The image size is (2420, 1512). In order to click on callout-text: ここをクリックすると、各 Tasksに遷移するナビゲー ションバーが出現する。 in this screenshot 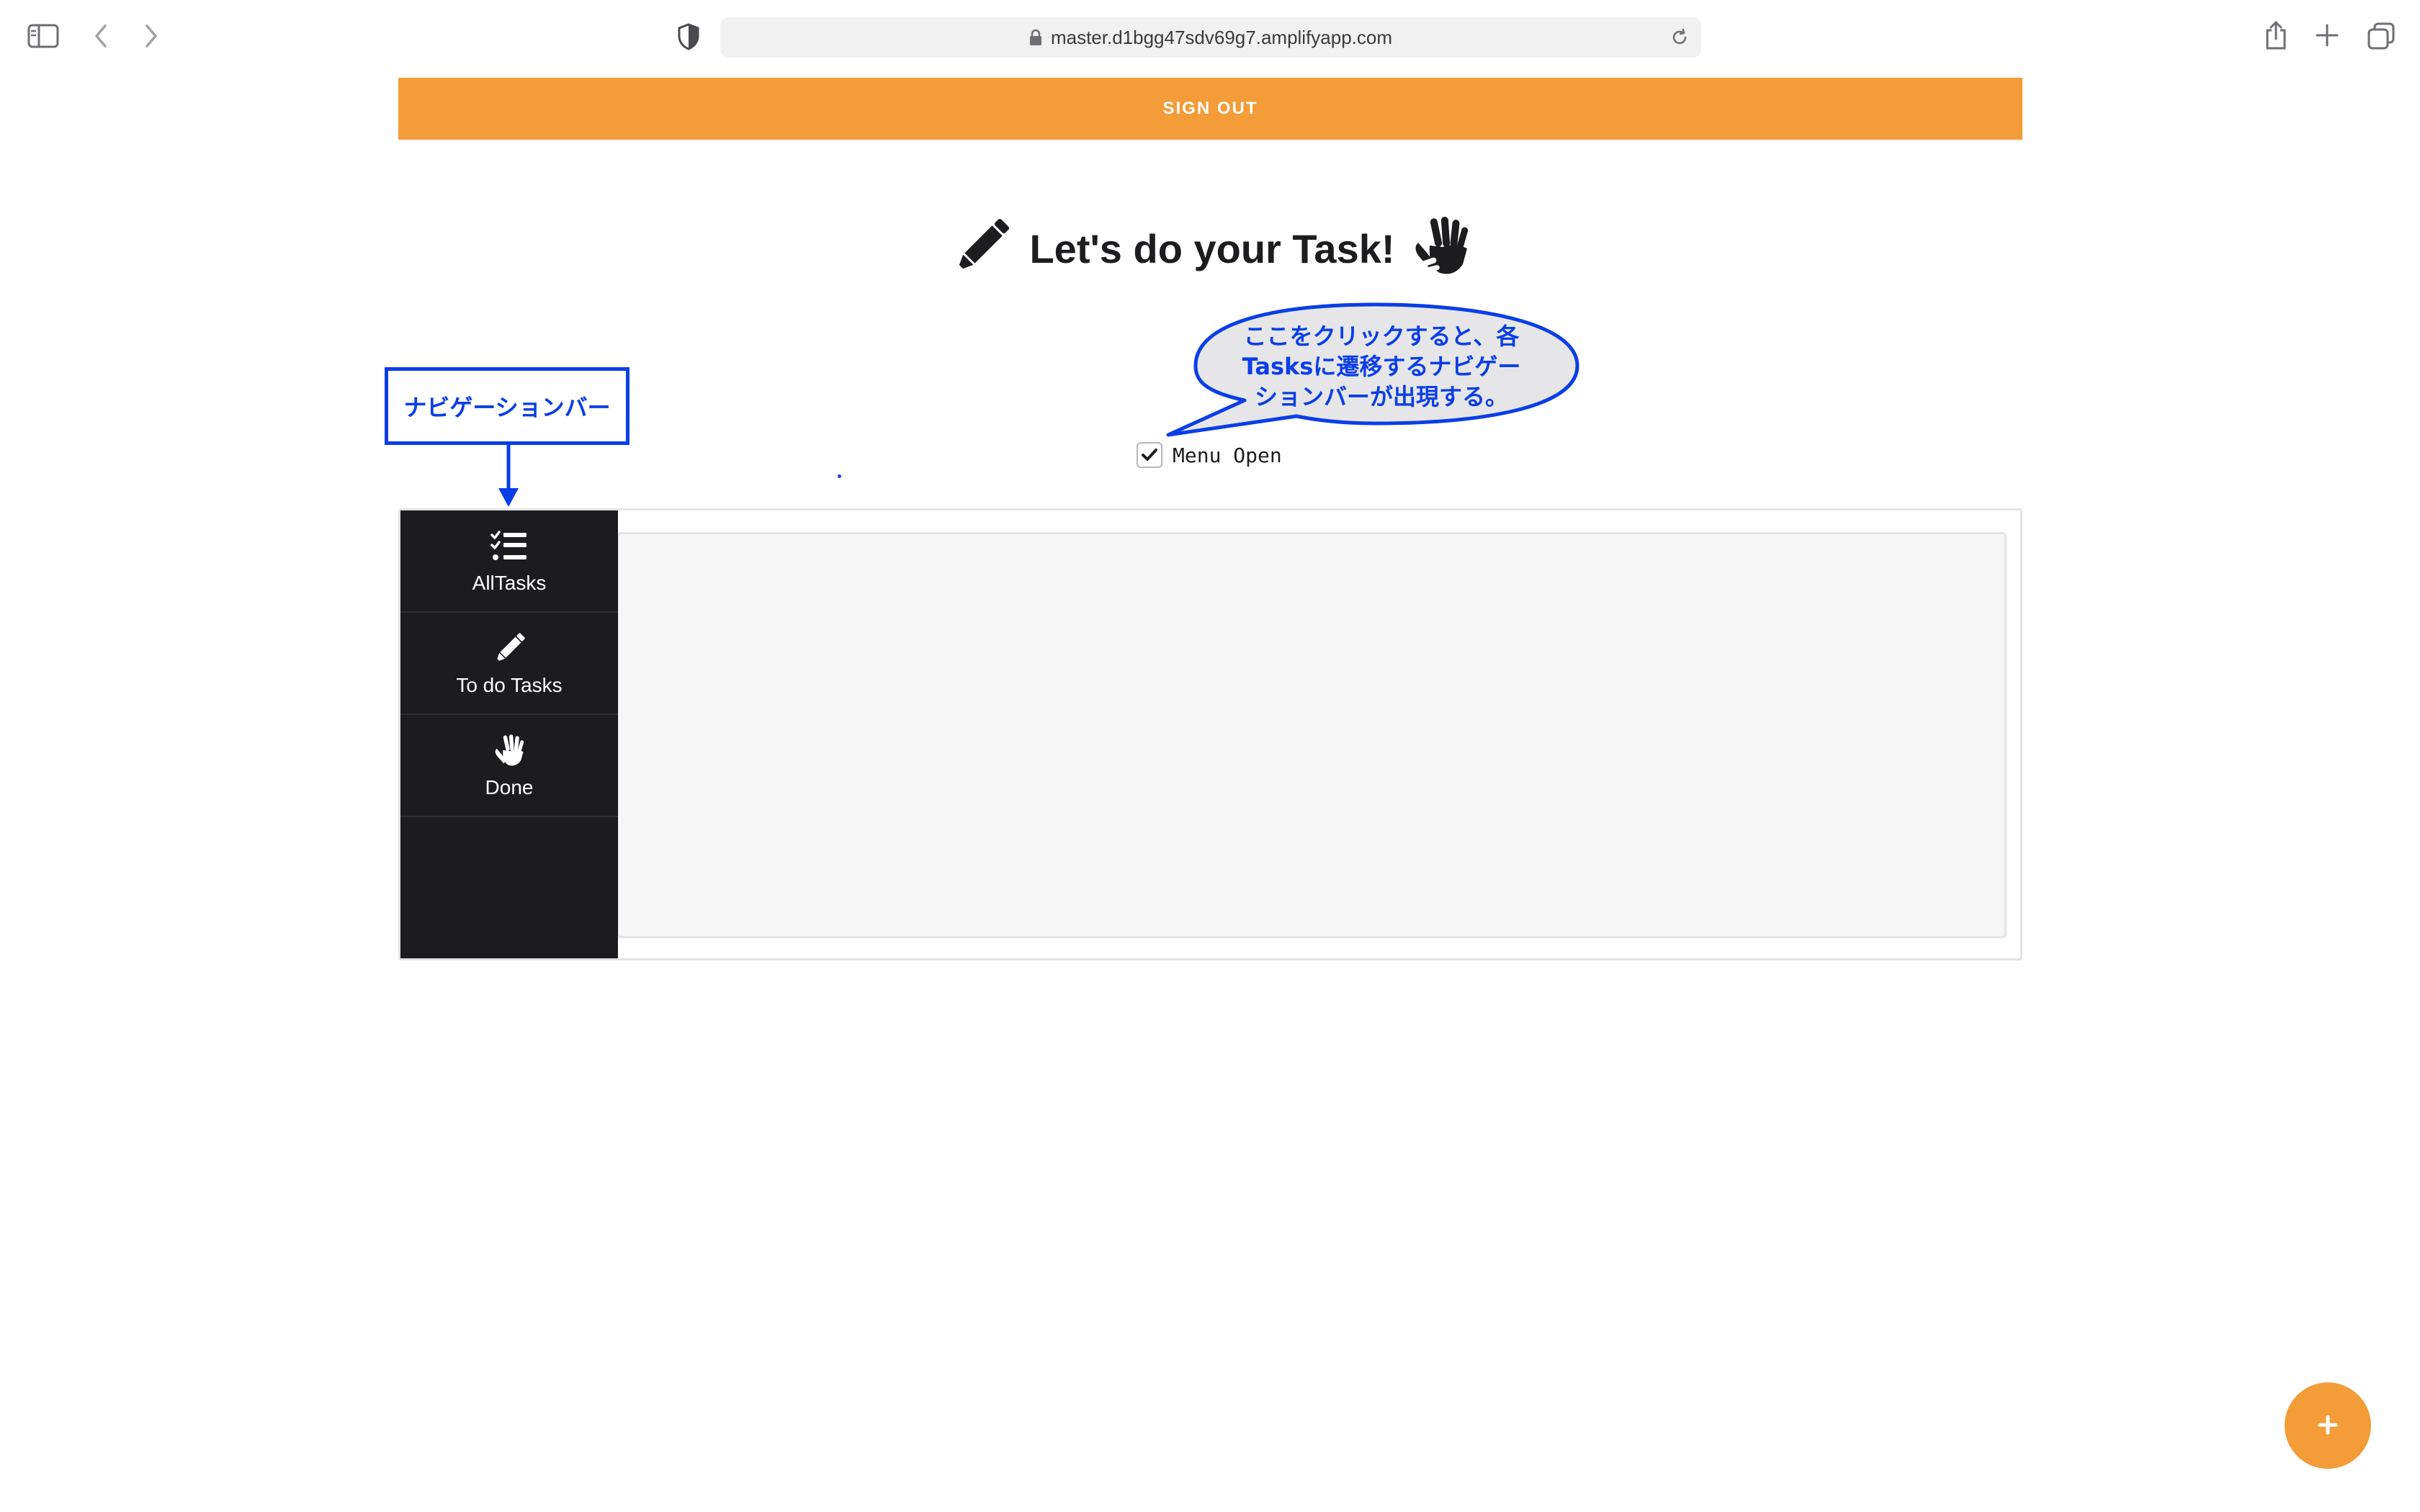, I will do `click(1381, 366)`.